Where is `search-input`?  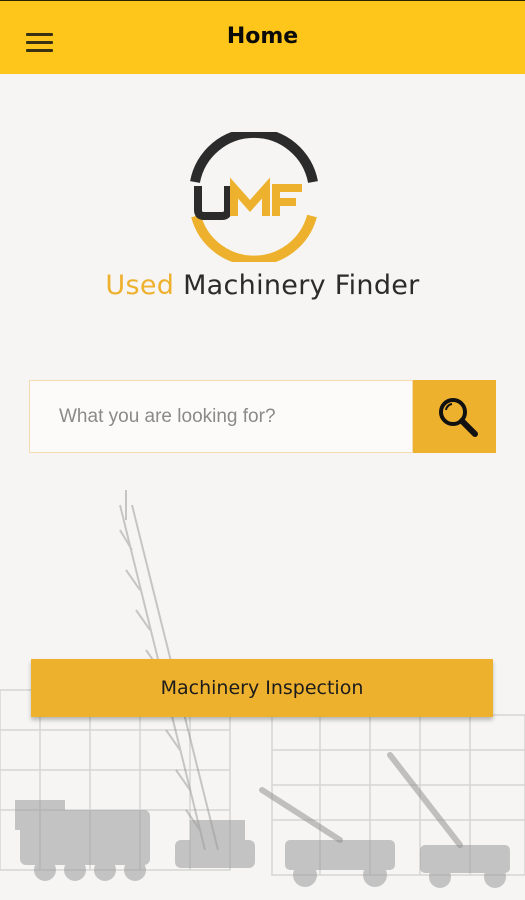
search-input is located at coordinates (221, 416).